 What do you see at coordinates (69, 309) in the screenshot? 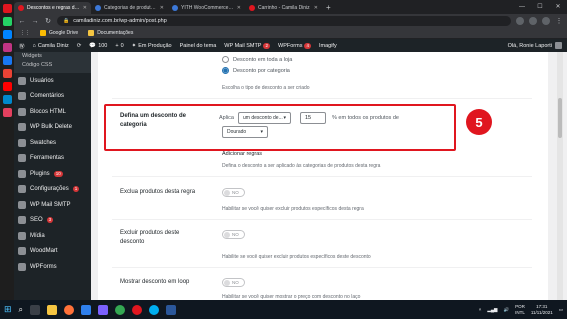
I see `firefox-icon` at bounding box center [69, 309].